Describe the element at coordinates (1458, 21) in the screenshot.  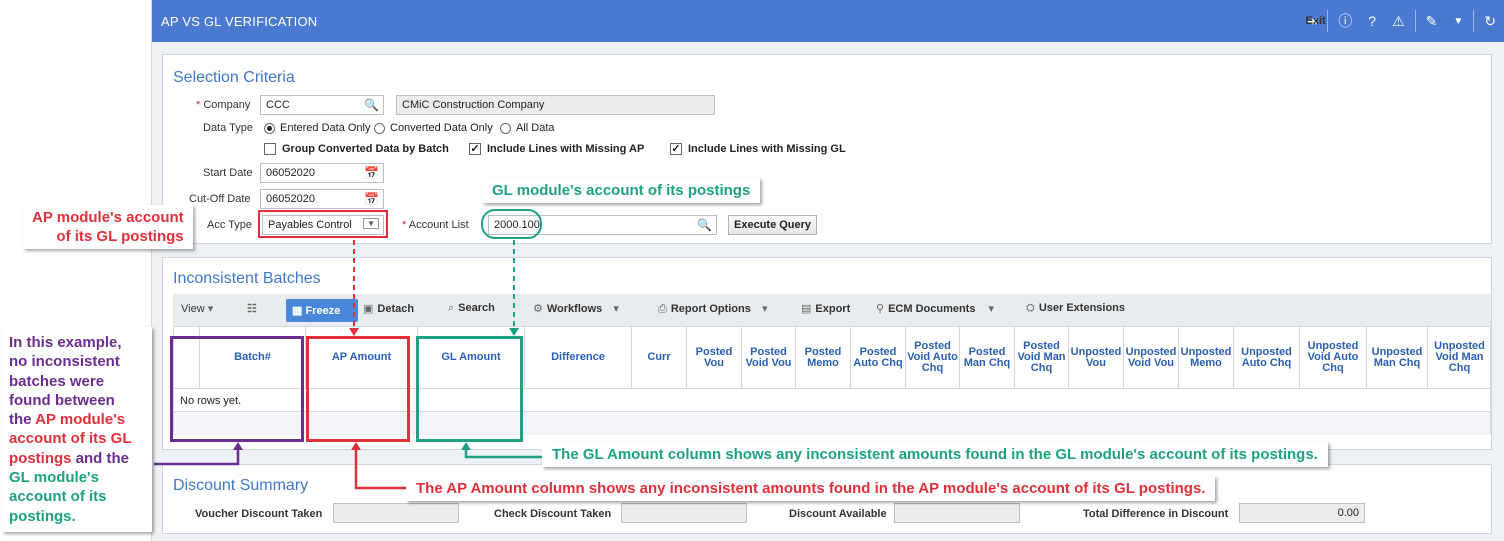
I see `chevron-down-icon: ▼` at that location.